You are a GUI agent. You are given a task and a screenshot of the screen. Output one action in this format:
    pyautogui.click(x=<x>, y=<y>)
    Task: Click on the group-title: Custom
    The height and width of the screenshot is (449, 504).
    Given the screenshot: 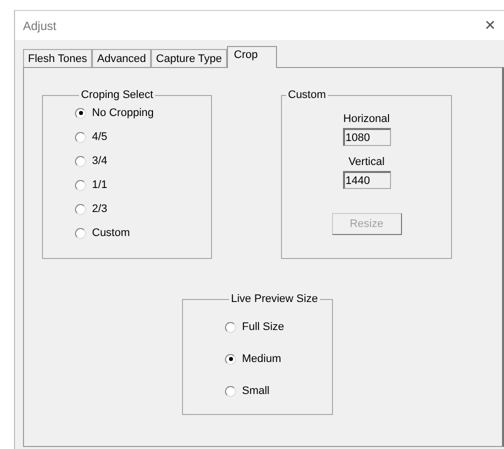 What is the action you would take?
    pyautogui.click(x=307, y=95)
    